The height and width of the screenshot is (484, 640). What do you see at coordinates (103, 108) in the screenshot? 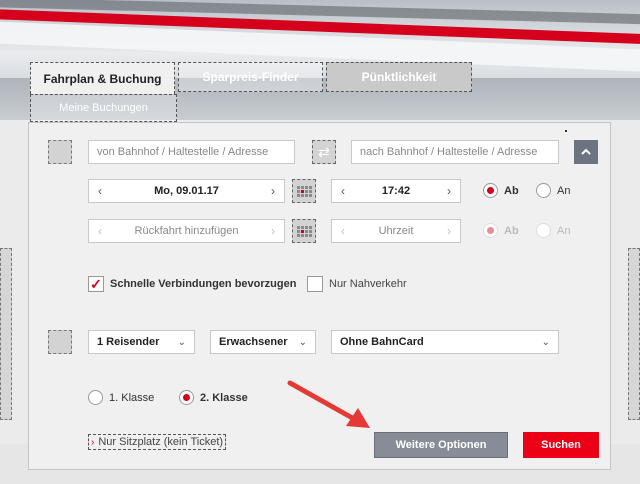
I see `tab-meine-buchungen: Meine Buchungen` at bounding box center [103, 108].